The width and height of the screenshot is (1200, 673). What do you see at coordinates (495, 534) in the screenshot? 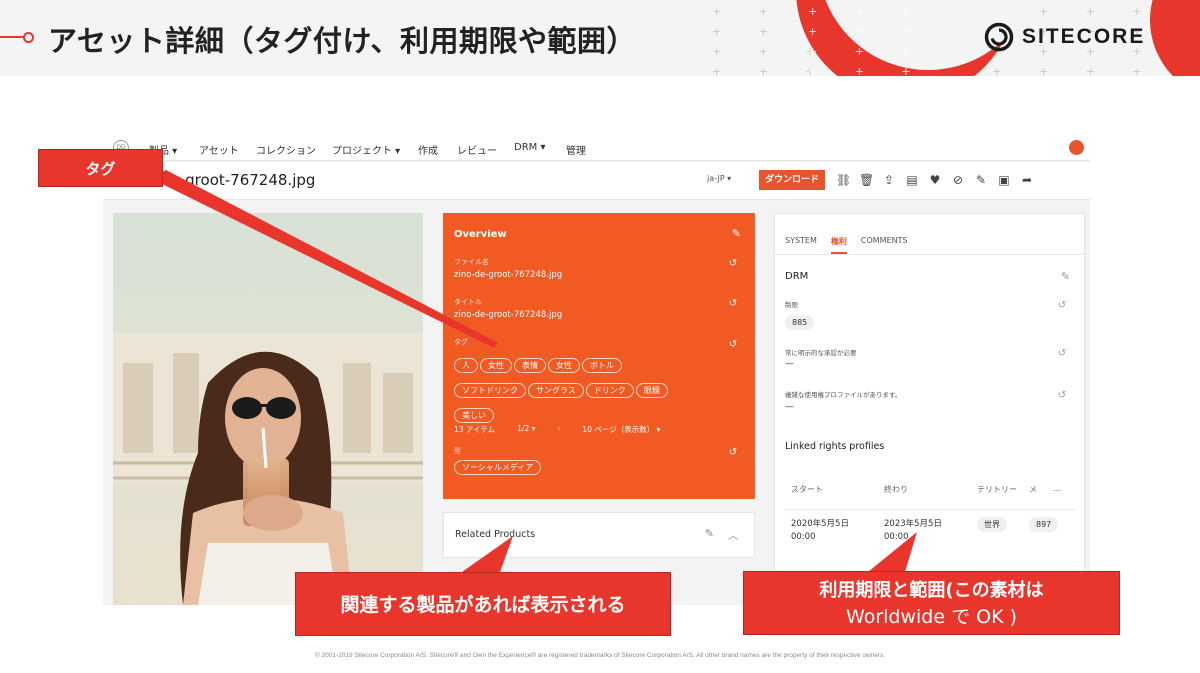
I see `related-products-title: Related Products` at bounding box center [495, 534].